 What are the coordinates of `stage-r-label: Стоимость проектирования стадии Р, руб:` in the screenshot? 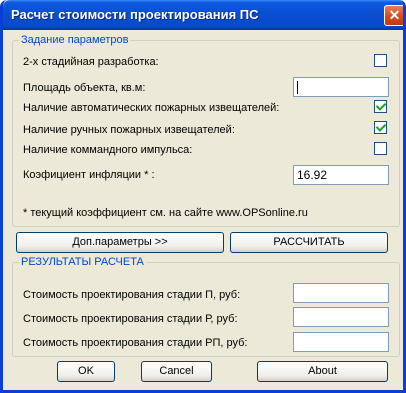 It's located at (130, 319).